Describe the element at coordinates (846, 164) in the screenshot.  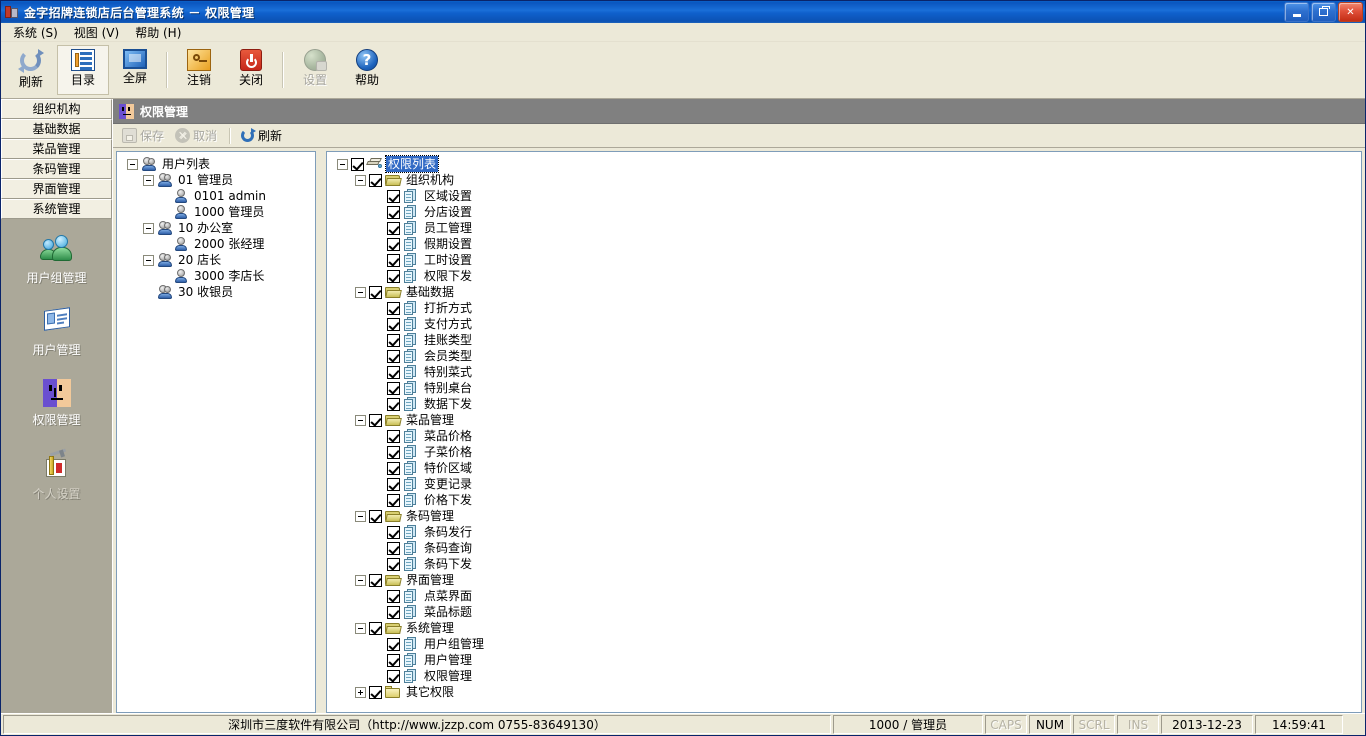
I see `tree-node-permission-root: 权限列表` at that location.